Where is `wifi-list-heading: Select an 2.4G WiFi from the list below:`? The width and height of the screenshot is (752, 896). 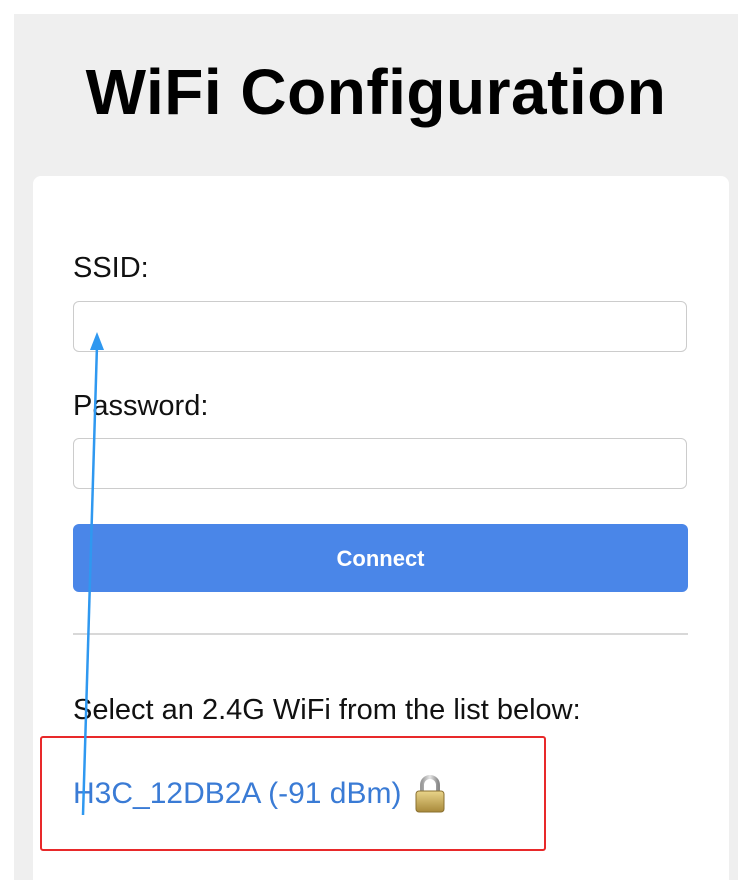 wifi-list-heading: Select an 2.4G WiFi from the list below: is located at coordinates (327, 710).